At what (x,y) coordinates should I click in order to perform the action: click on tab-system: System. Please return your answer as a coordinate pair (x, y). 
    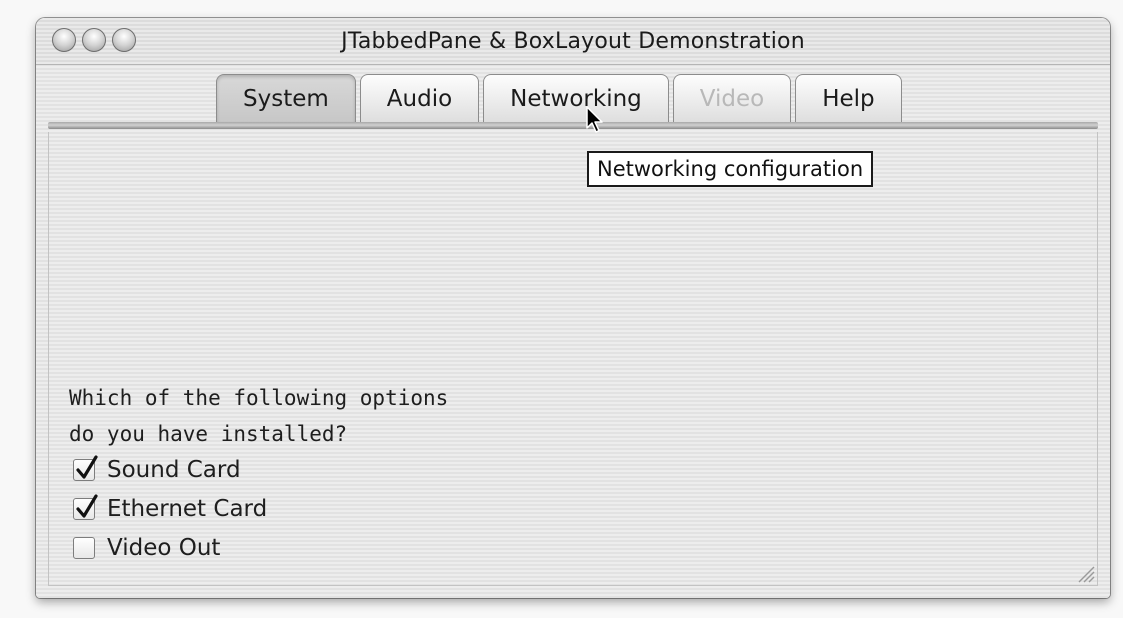
    Looking at the image, I should click on (286, 98).